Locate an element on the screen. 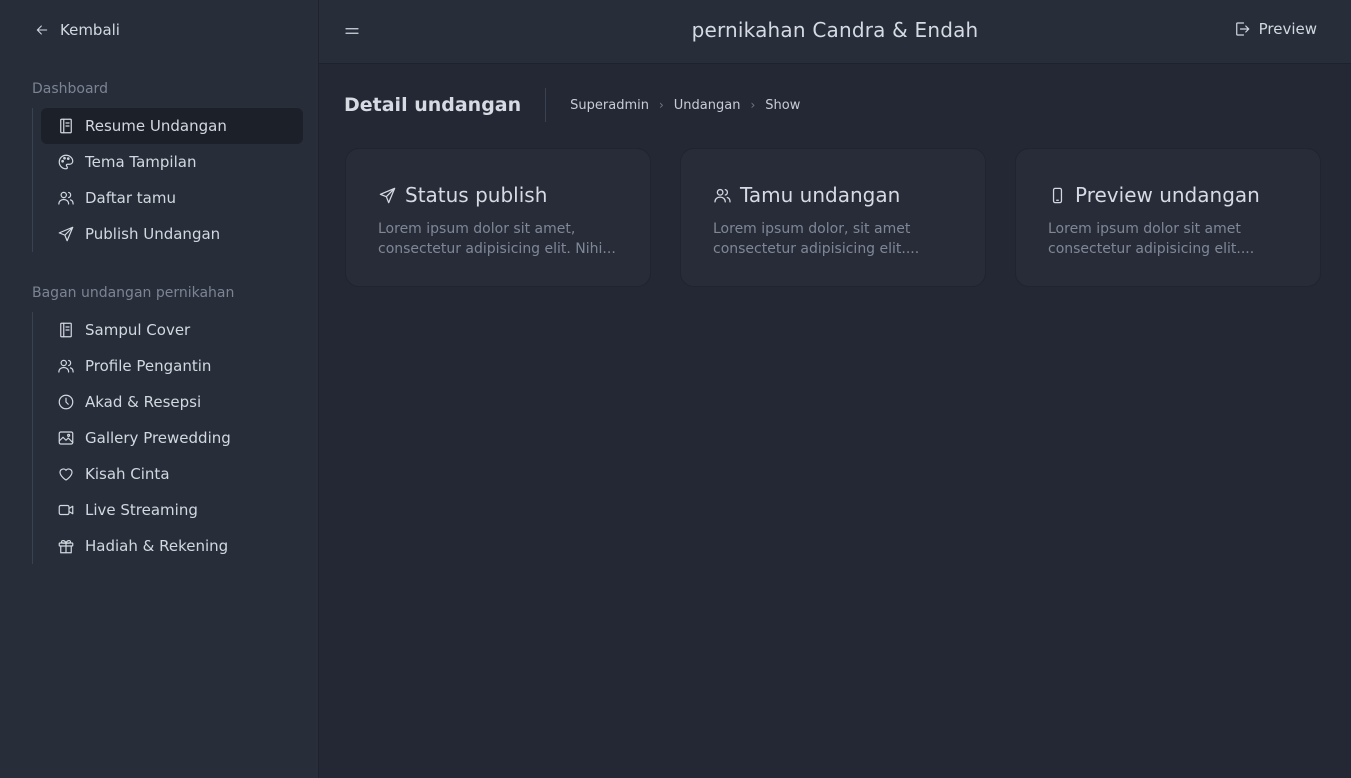 This screenshot has width=1351, height=778. card-desc-line: Lorem ipsum dolor, sit amet is located at coordinates (812, 229).